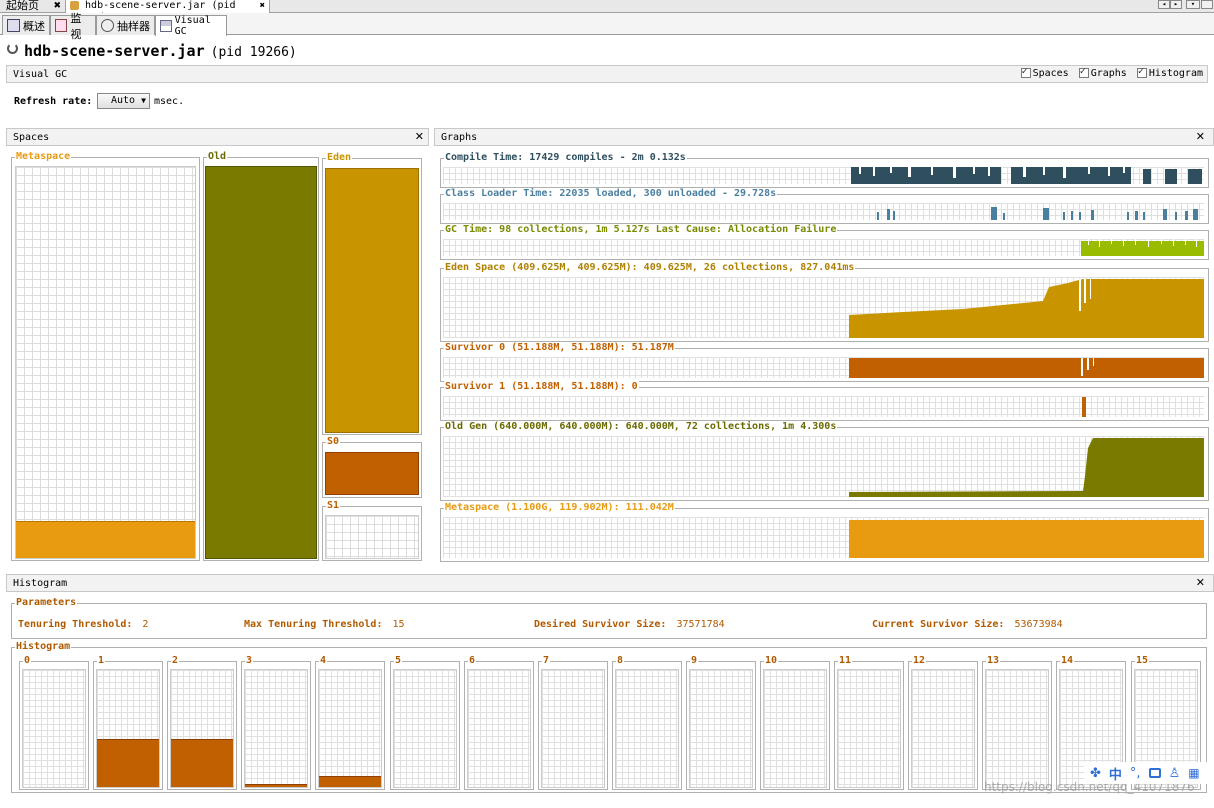 This screenshot has width=1214, height=808. I want to click on scroll-right-button: ▸, so click(1176, 4).